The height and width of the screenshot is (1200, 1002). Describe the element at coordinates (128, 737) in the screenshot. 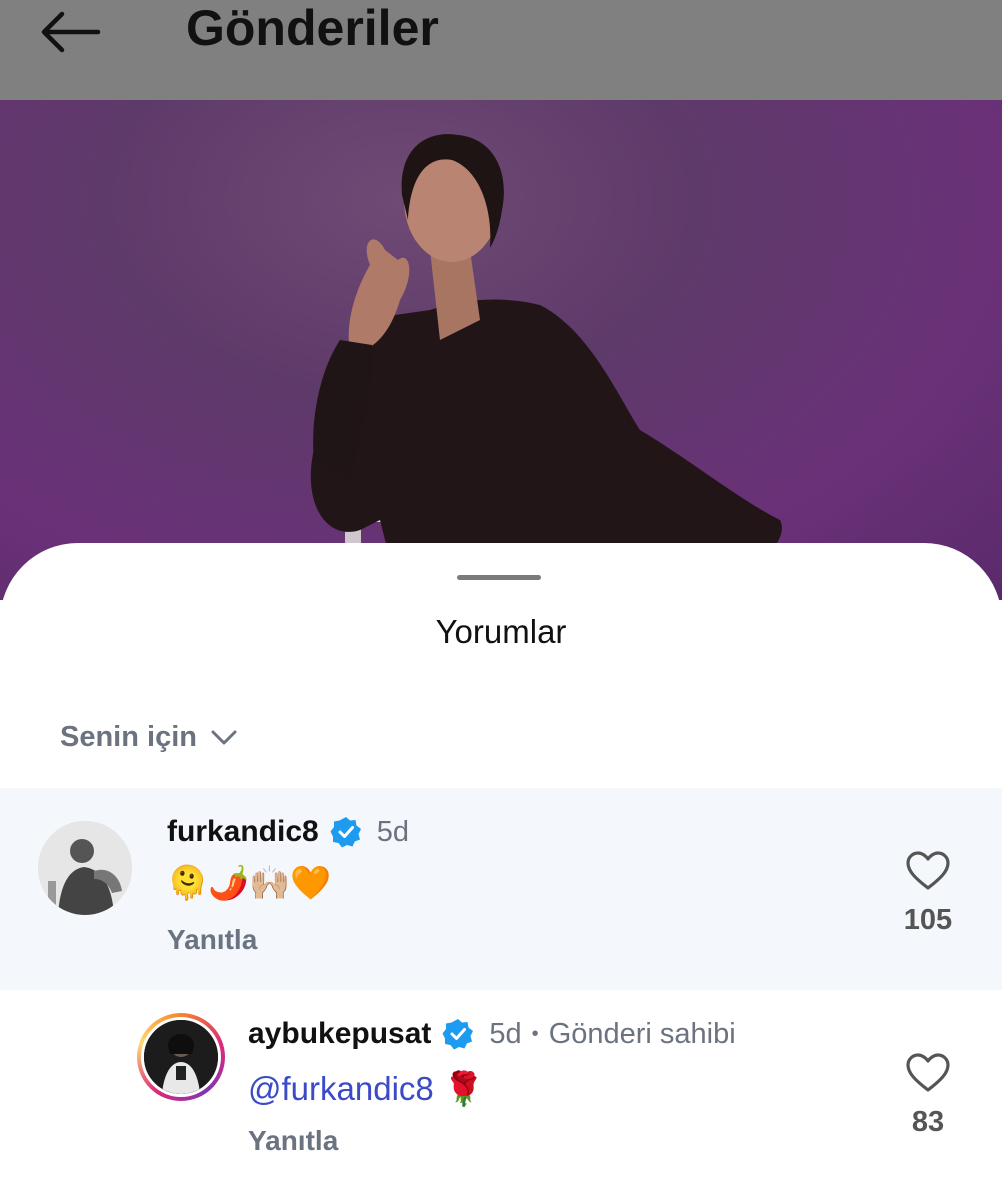

I see `sort-label: Senin için` at that location.